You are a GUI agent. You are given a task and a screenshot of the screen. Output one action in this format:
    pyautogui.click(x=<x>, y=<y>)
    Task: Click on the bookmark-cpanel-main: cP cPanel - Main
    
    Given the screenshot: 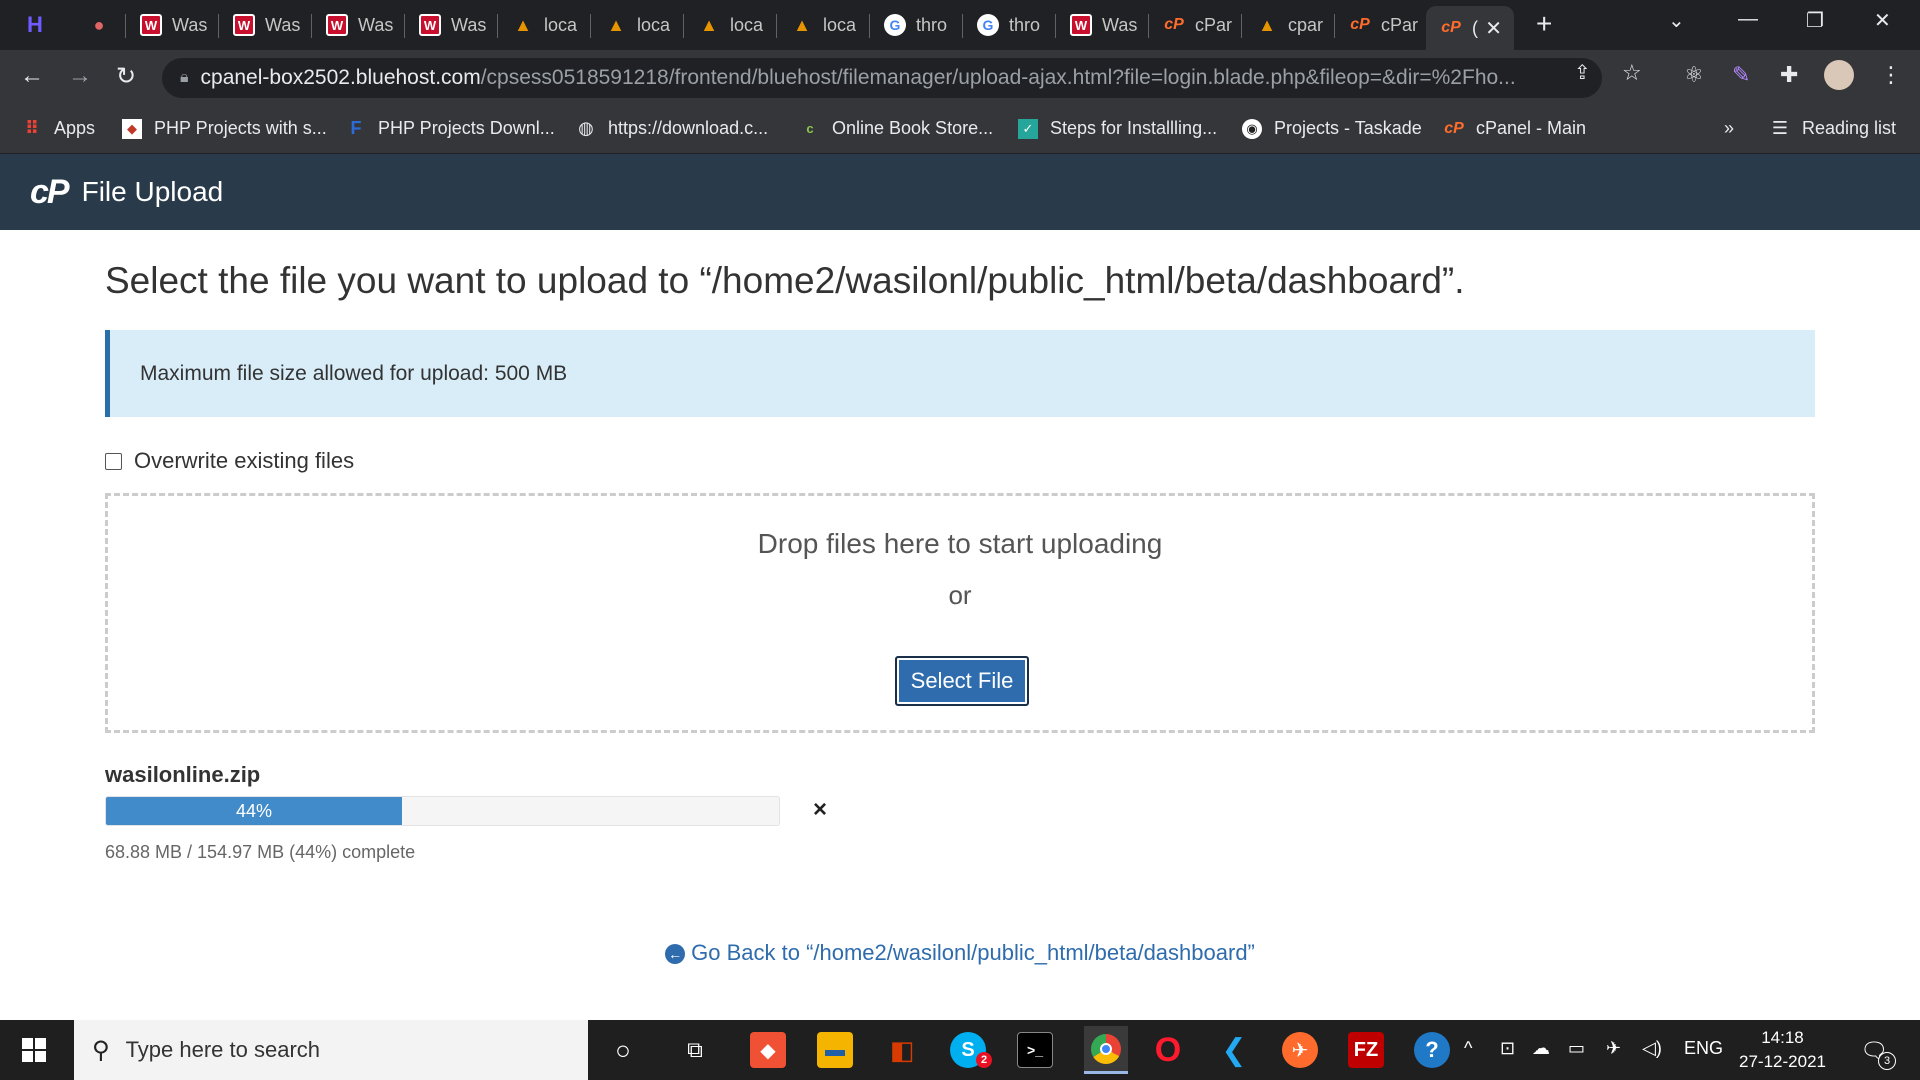 What is the action you would take?
    pyautogui.click(x=1515, y=128)
    